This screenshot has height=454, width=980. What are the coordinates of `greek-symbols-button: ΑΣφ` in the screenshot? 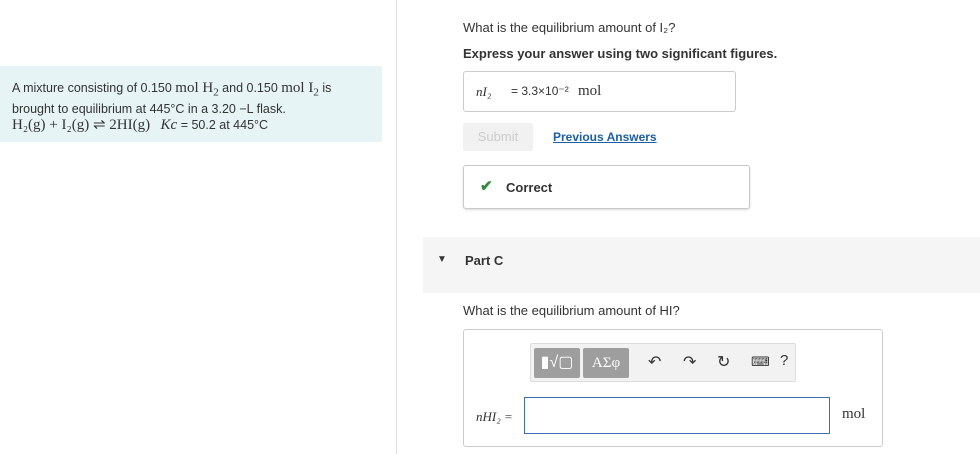 It's located at (606, 363).